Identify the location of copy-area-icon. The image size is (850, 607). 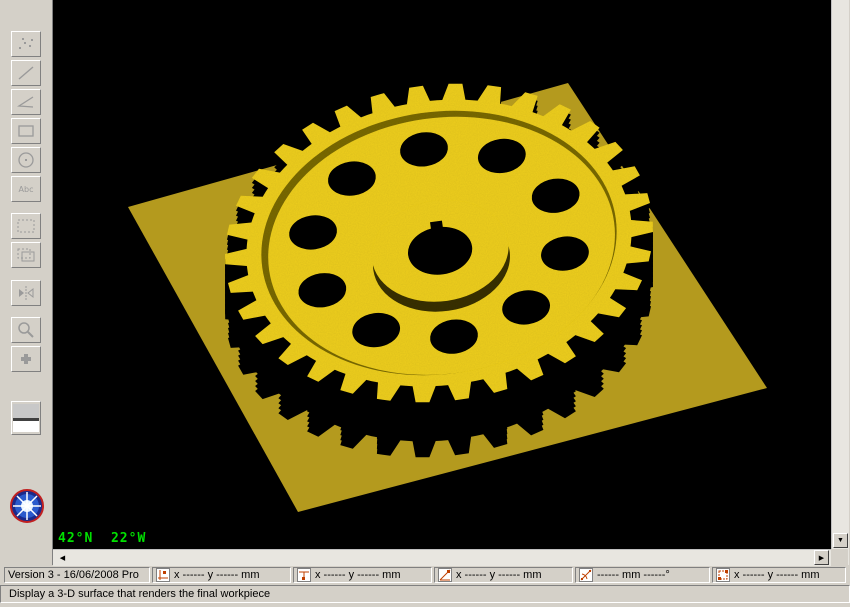
(26, 255).